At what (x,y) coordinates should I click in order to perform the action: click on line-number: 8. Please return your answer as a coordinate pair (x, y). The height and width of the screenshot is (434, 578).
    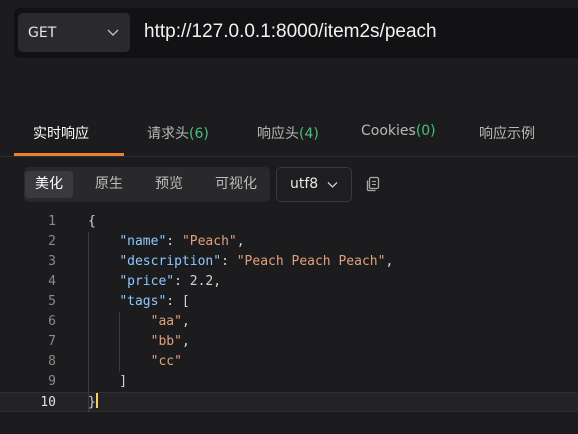
    Looking at the image, I should click on (52, 361).